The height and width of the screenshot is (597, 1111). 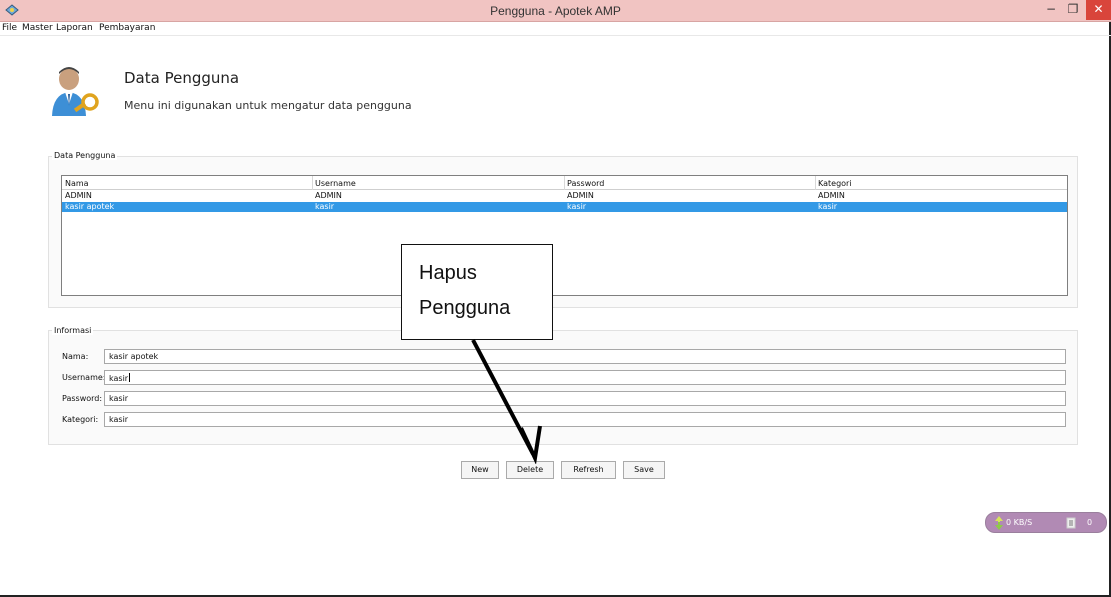 I want to click on menu-pembayaran: Pembayaran, so click(x=127, y=28).